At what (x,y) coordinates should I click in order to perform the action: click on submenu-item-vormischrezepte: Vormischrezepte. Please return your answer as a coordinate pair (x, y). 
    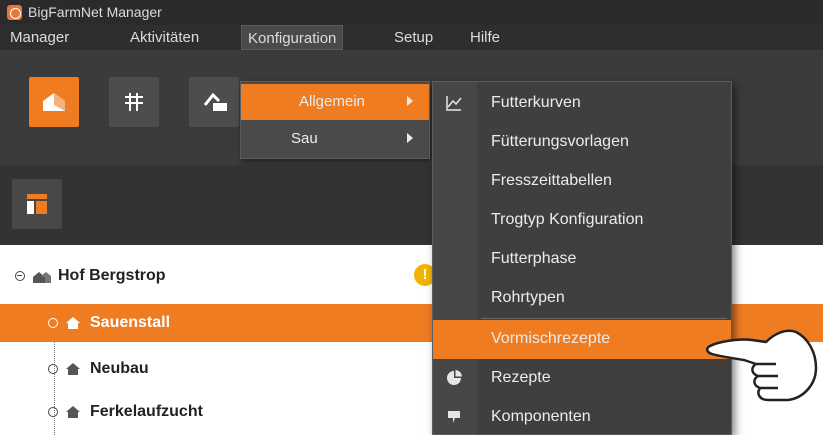
    Looking at the image, I should click on (582, 339).